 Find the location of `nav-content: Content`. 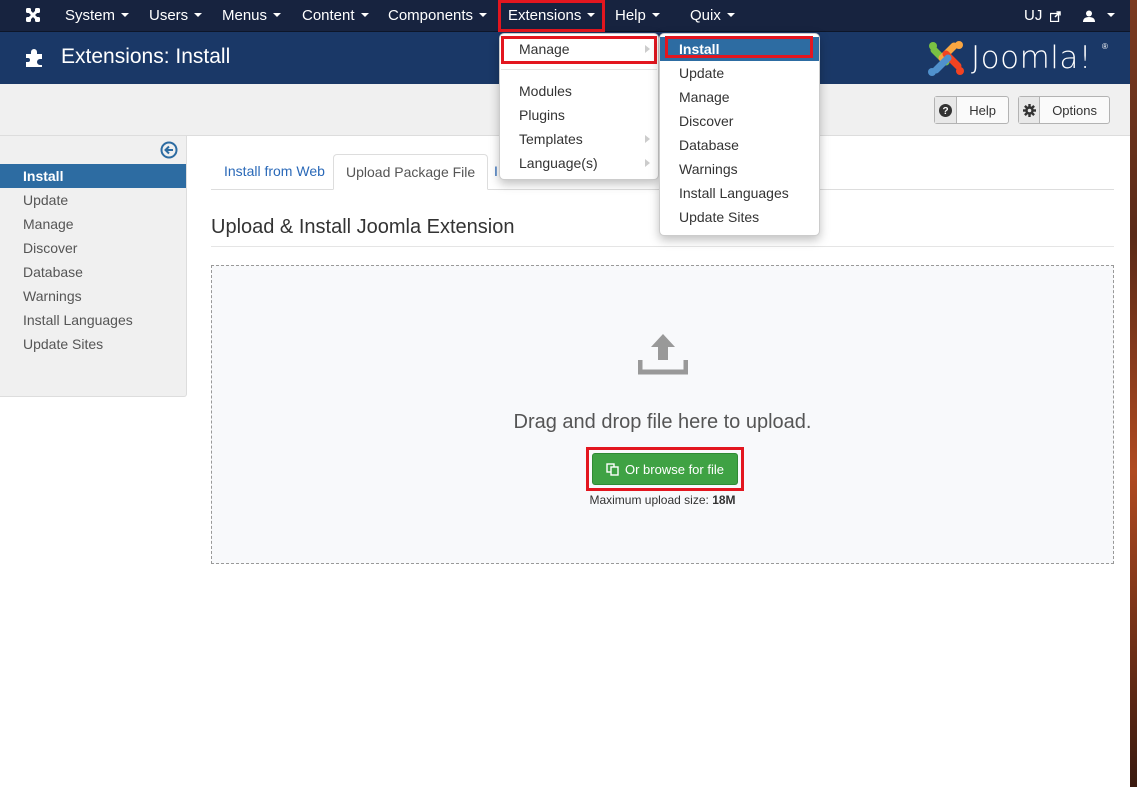

nav-content: Content is located at coordinates (335, 16).